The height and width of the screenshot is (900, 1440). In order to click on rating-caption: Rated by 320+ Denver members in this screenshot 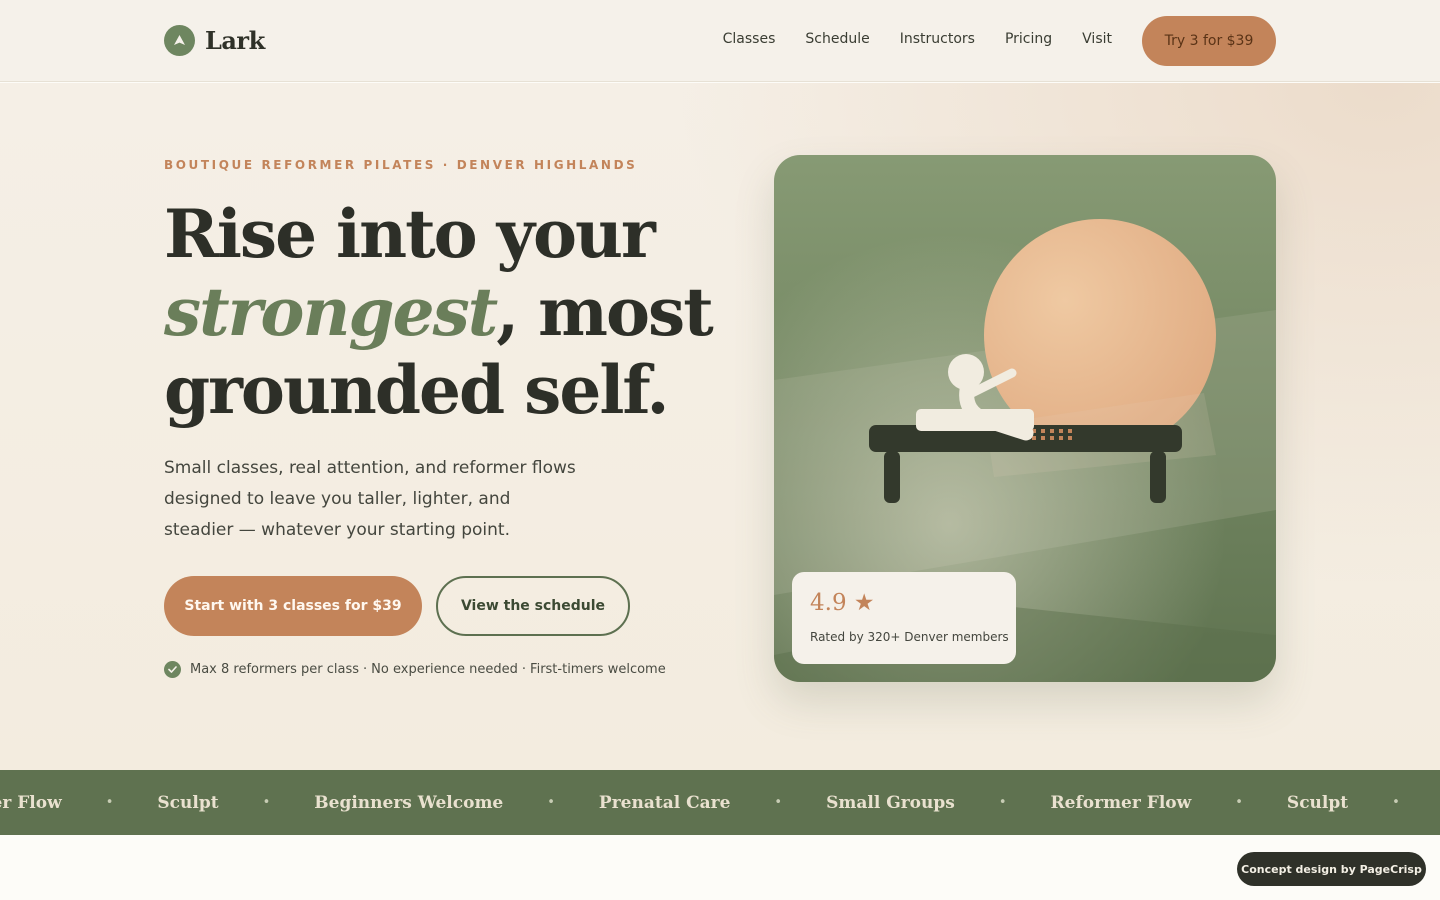, I will do `click(909, 637)`.